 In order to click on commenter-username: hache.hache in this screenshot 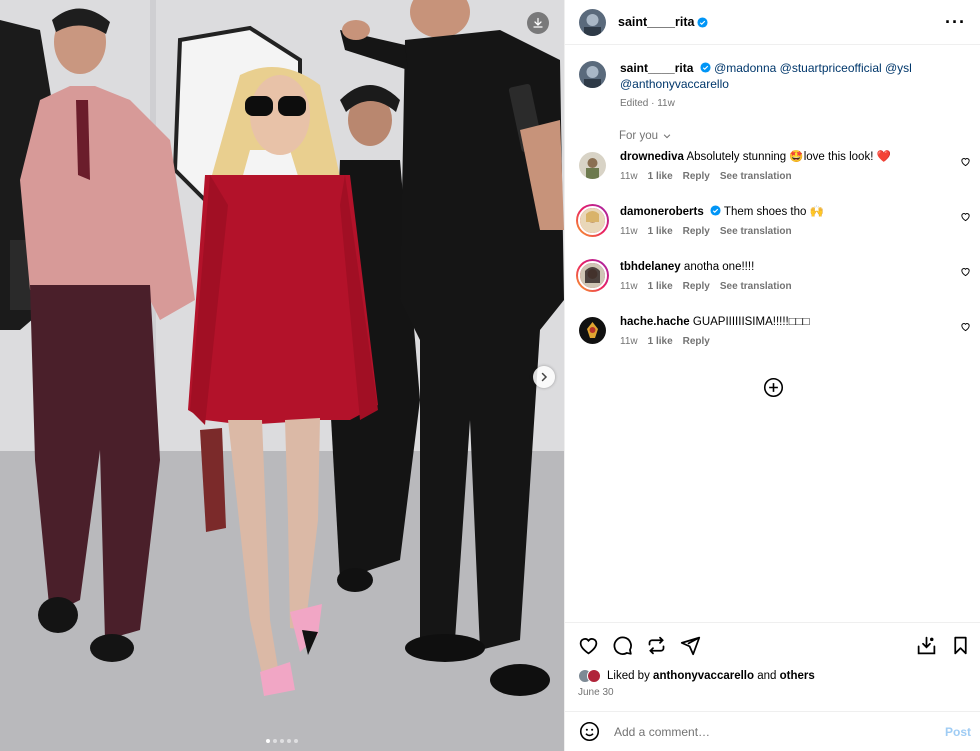, I will do `click(655, 322)`.